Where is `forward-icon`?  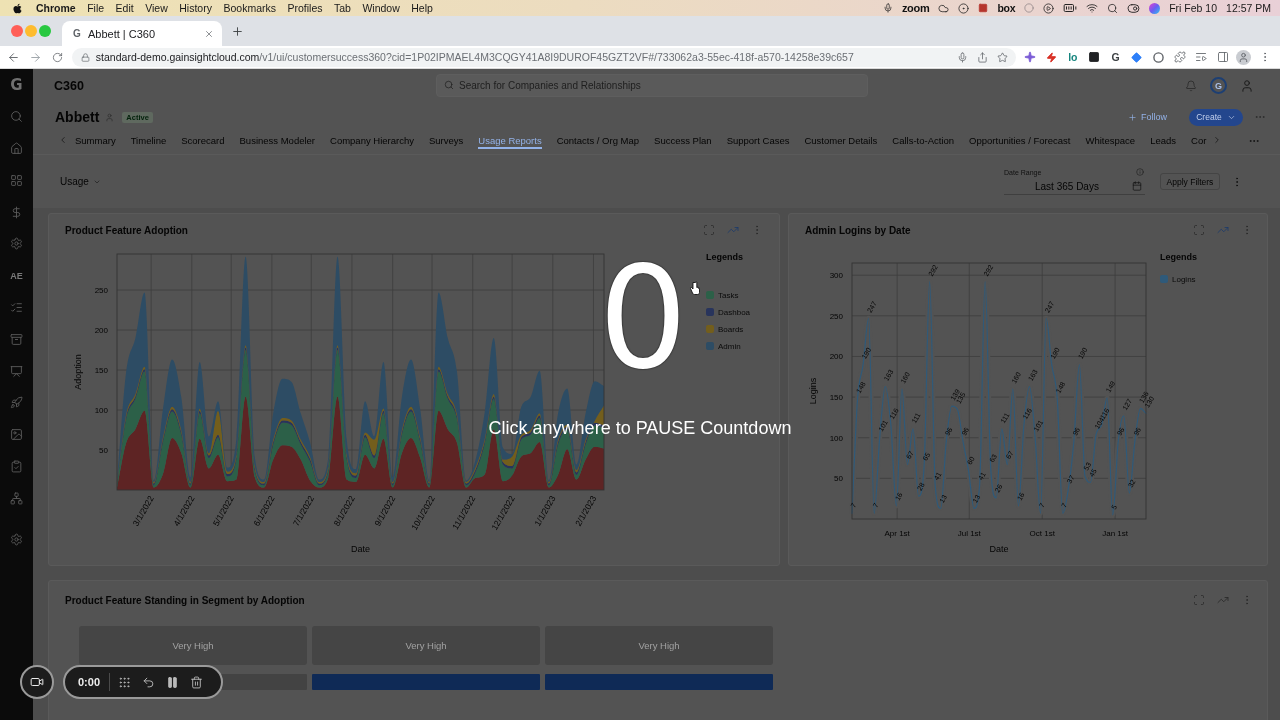
forward-icon is located at coordinates (36, 57).